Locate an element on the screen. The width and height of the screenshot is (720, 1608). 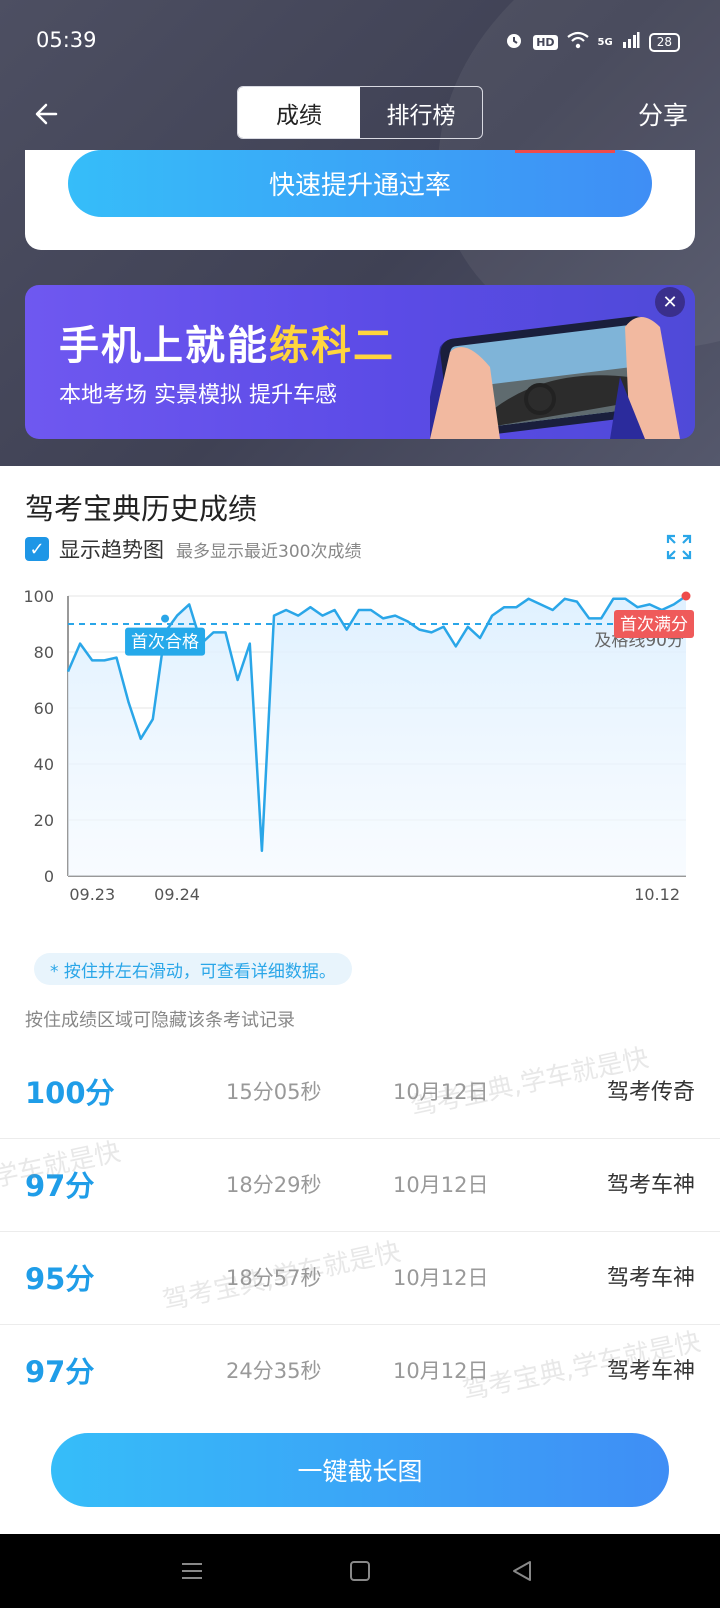
fullscreen-icon is located at coordinates (679, 547).